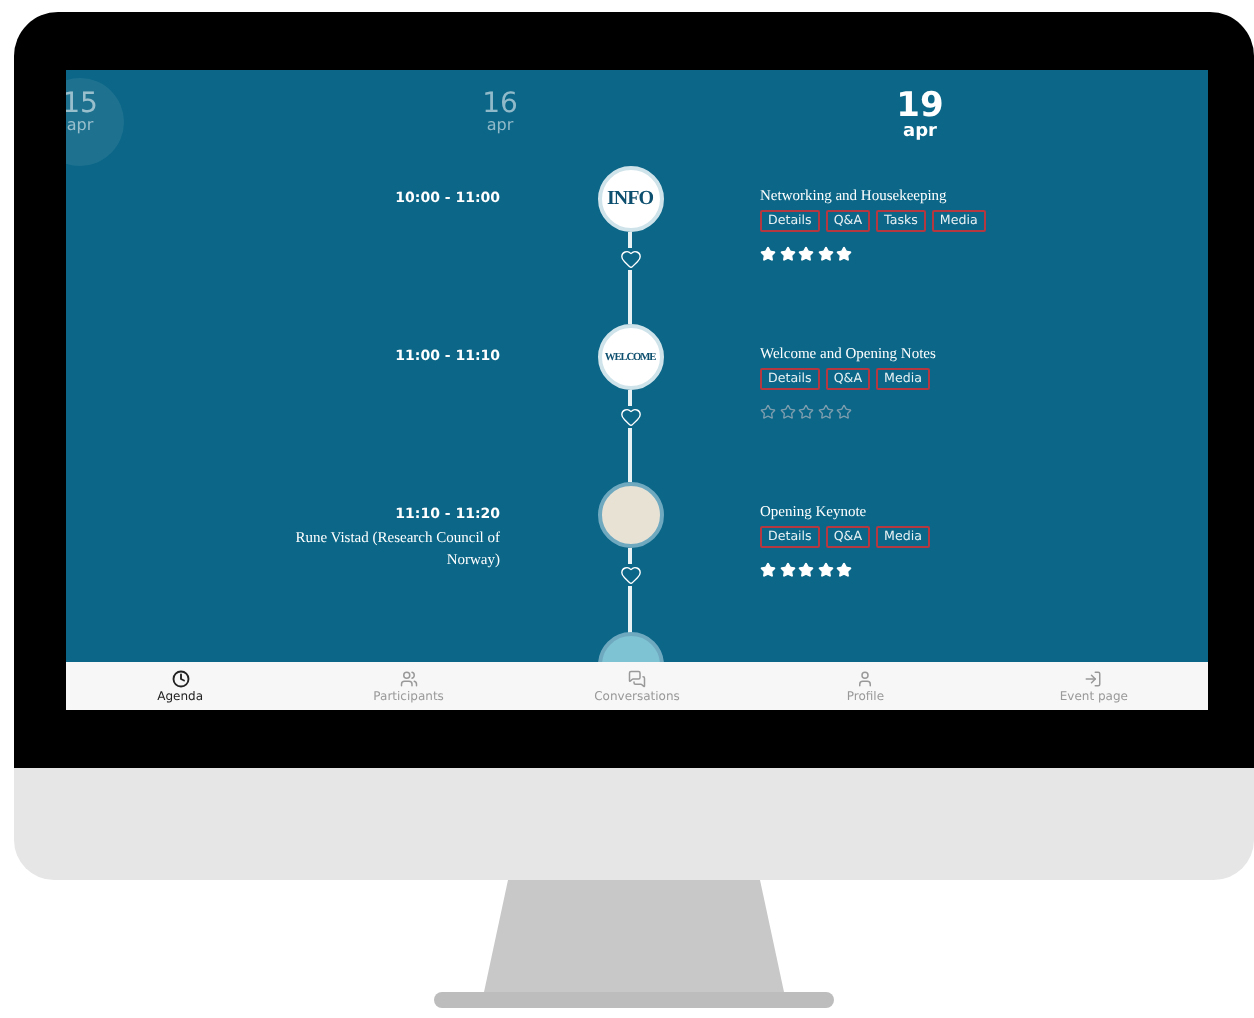  I want to click on clock-icon, so click(180, 678).